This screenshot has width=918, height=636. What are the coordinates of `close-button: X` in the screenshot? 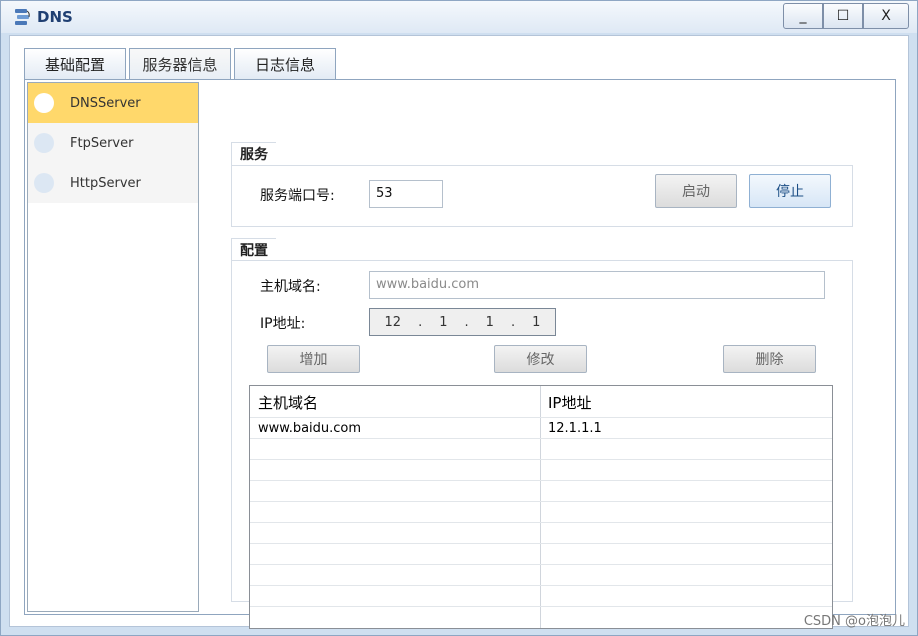 It's located at (886, 16).